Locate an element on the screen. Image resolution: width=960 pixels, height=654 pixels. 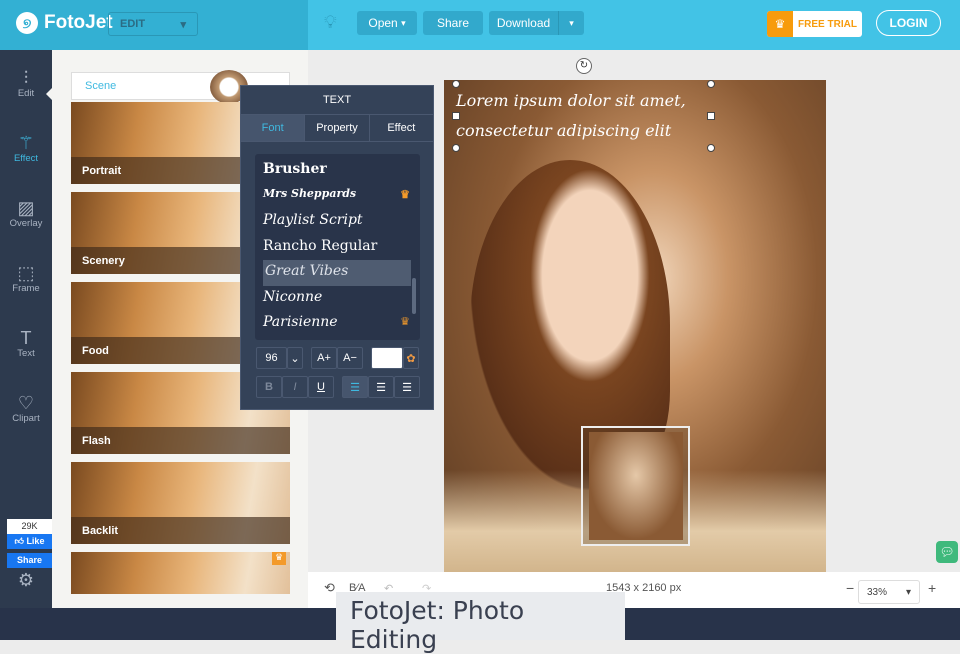
font-list-scrollbar is located at coordinates (414, 296).